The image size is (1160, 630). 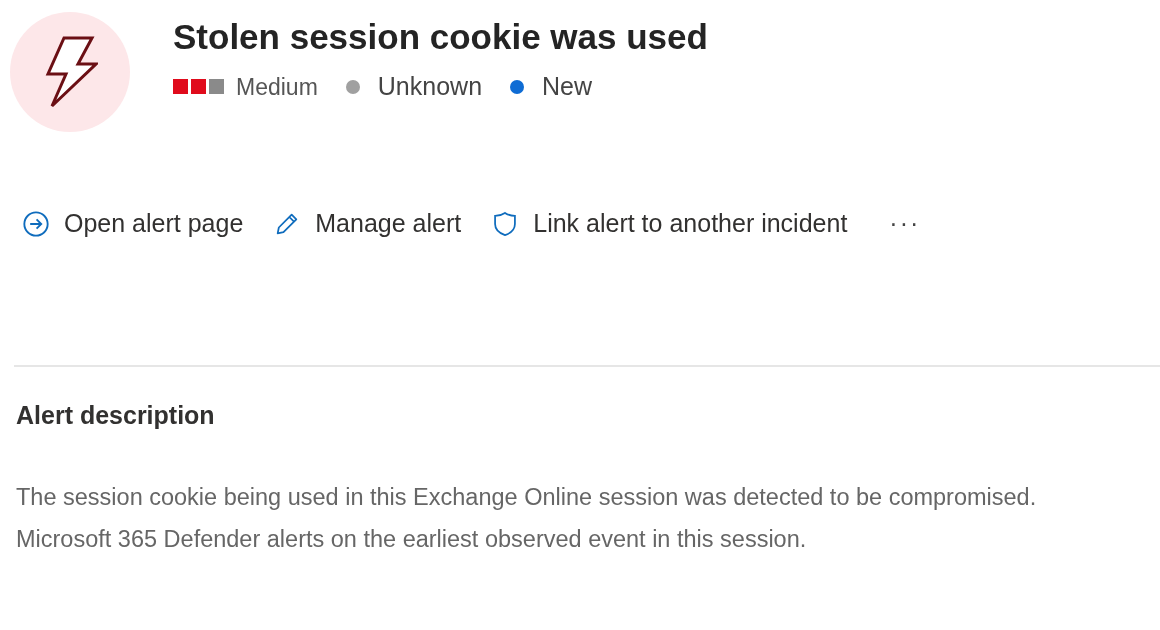 I want to click on alert-title: Stolen session cookie was used, so click(x=440, y=37).